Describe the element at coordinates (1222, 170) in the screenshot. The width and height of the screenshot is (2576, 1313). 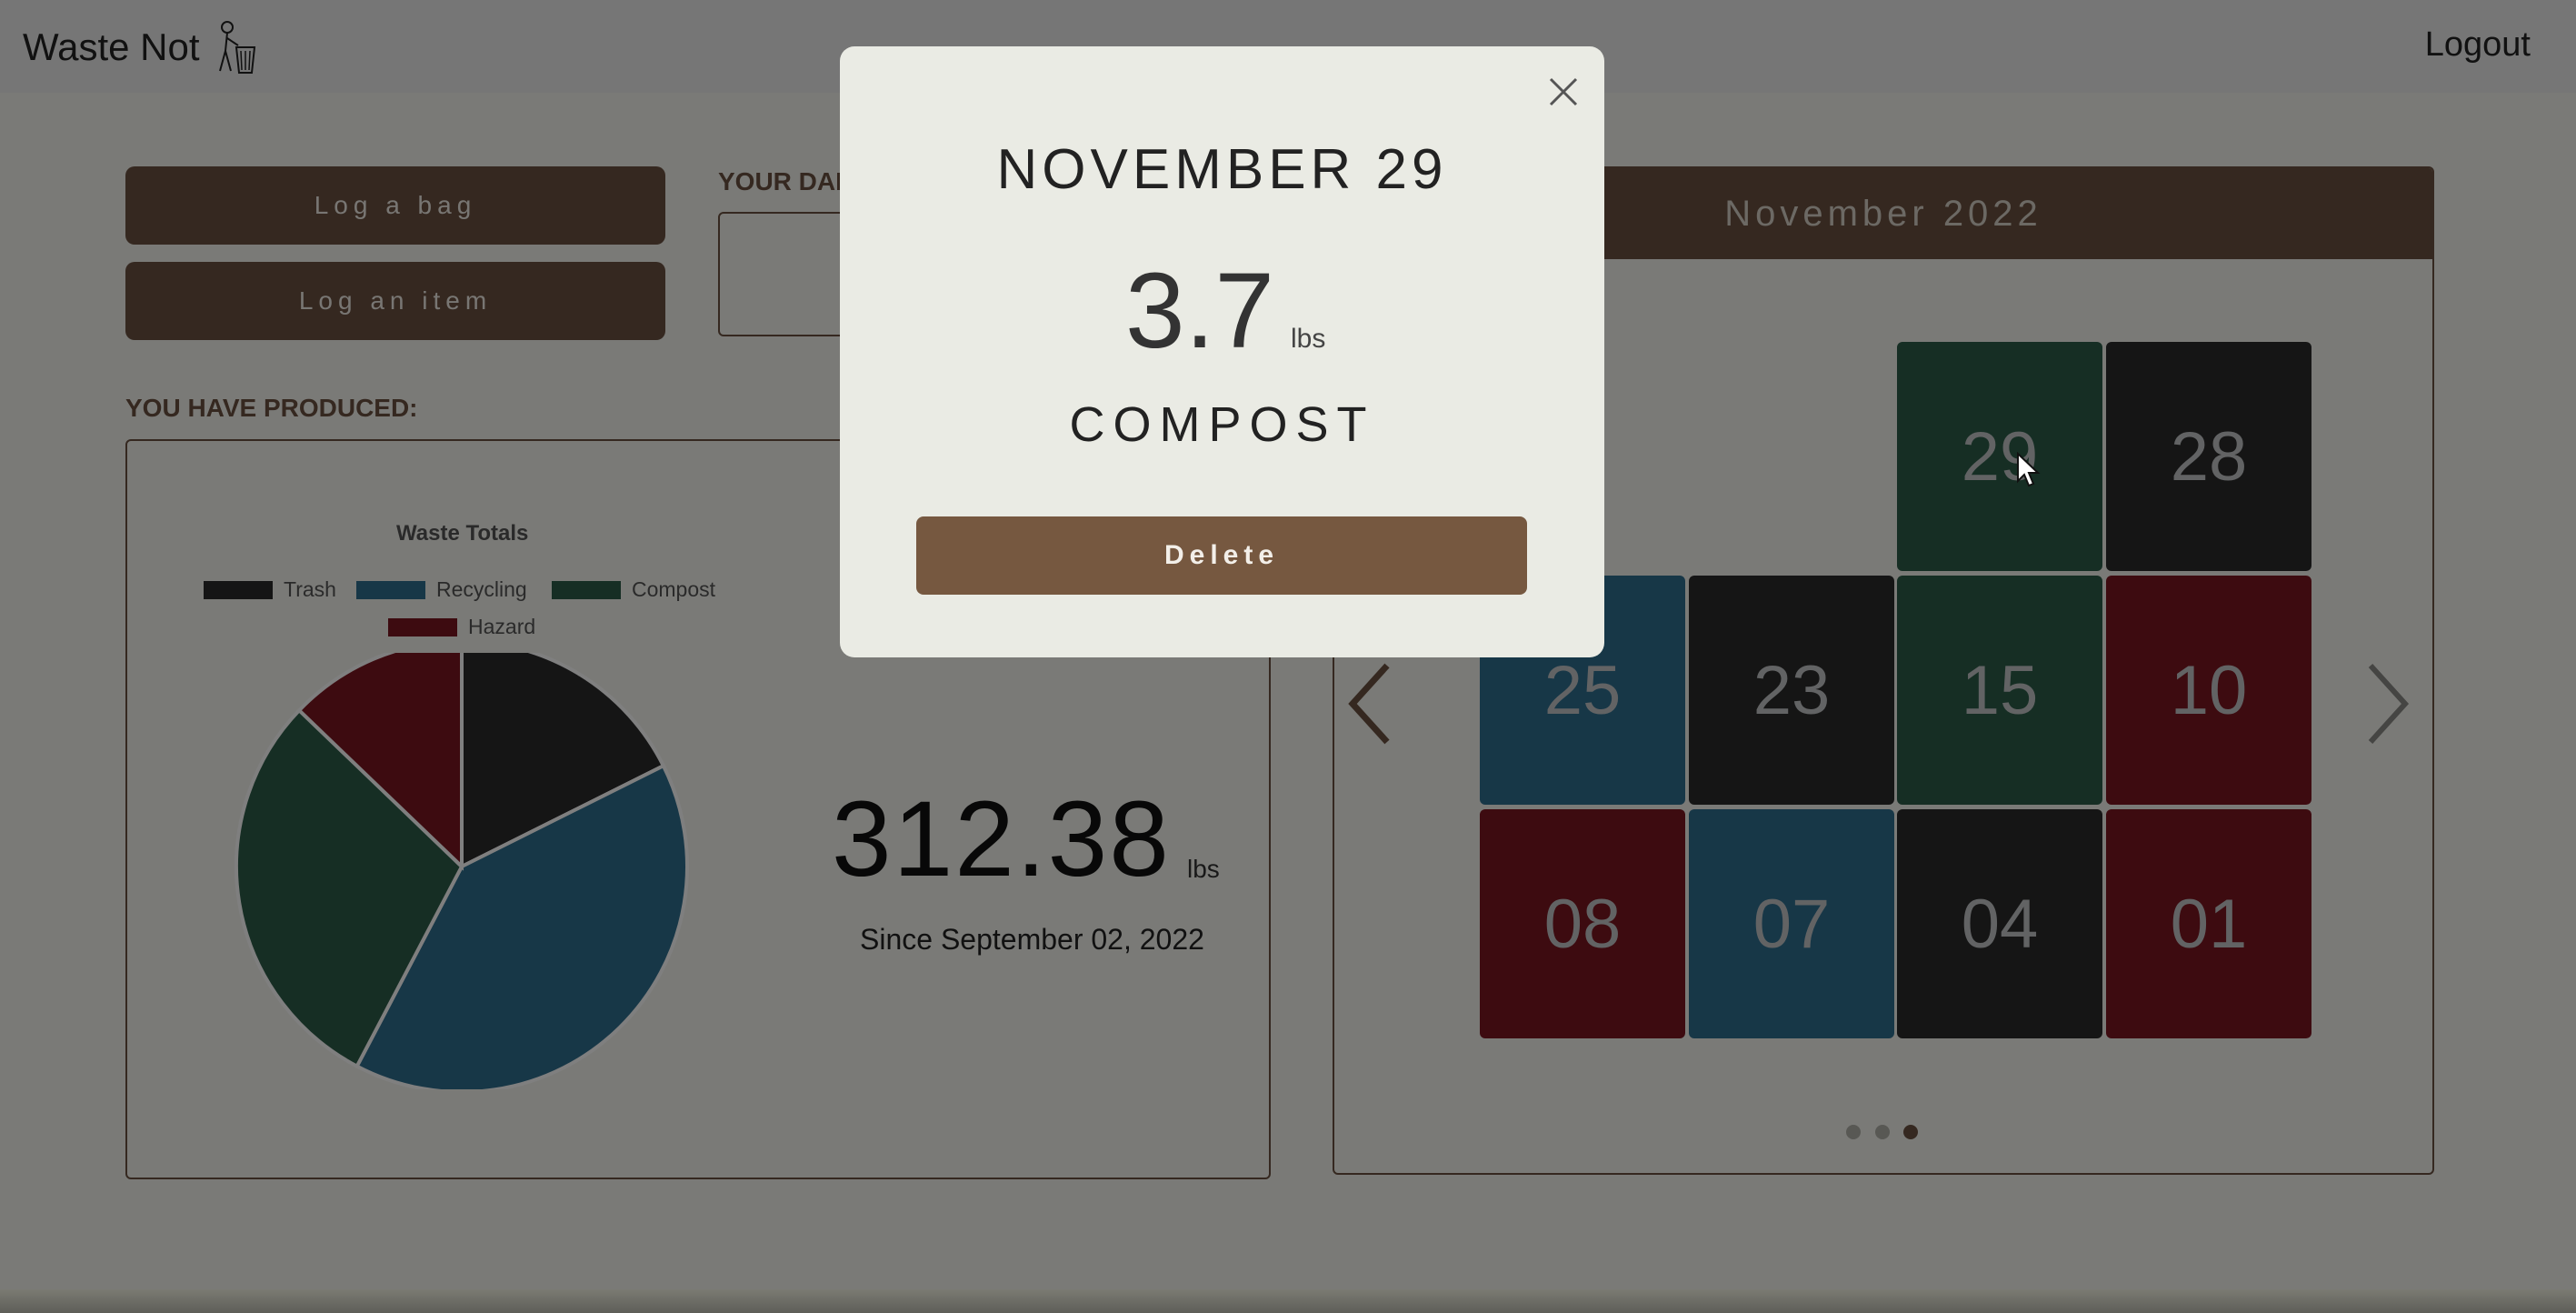
I see `modal-date: NOVEMBER 29` at that location.